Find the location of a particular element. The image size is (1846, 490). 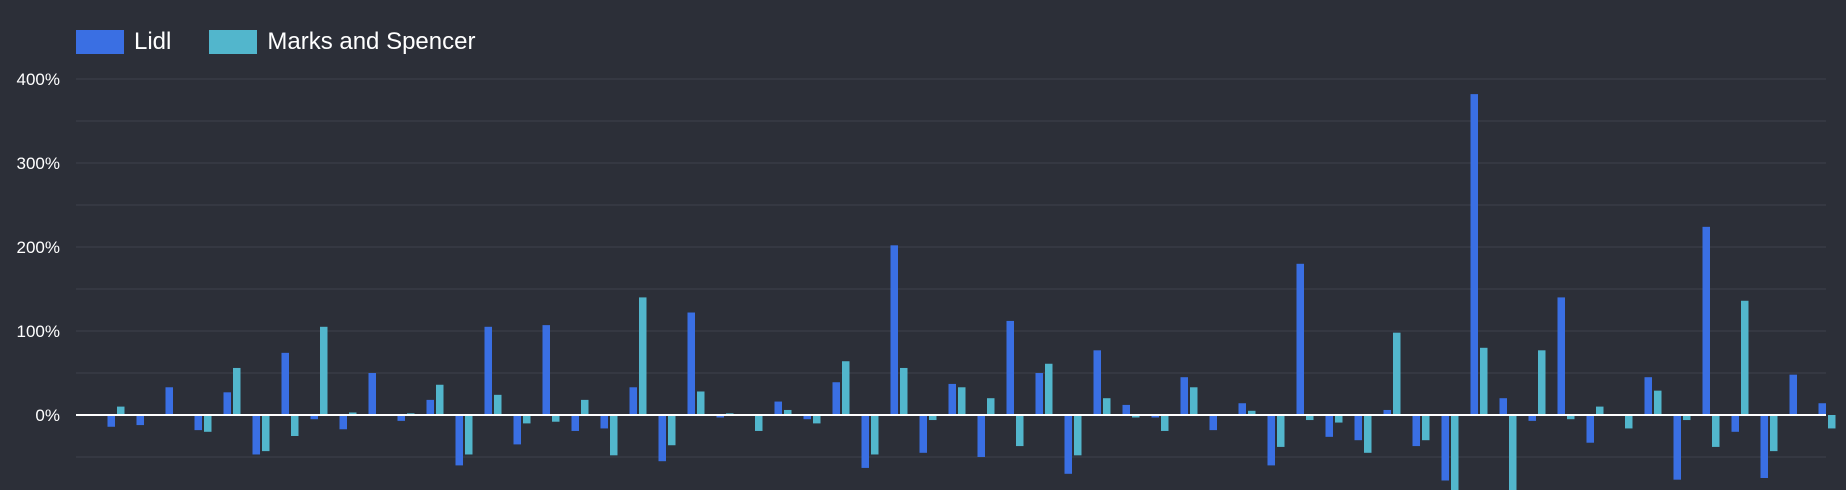

y-tick-label-0: 0% is located at coordinates (47, 415).